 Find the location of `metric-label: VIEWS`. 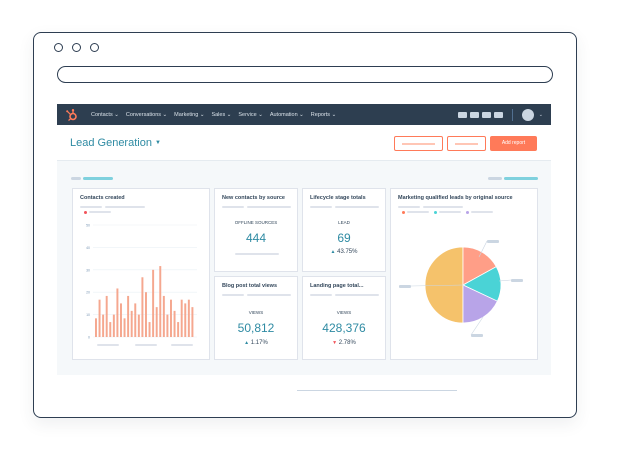

metric-label: VIEWS is located at coordinates (344, 312).